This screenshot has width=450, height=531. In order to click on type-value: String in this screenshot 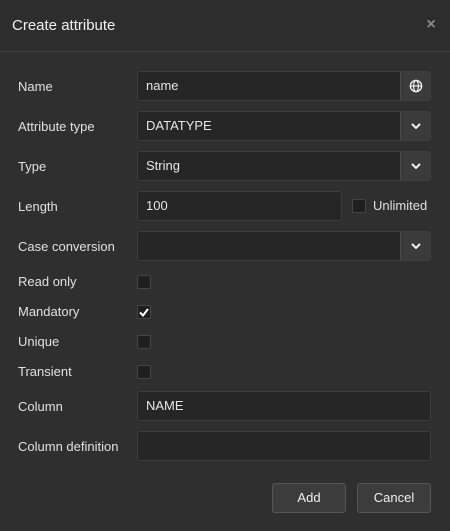, I will do `click(163, 165)`.